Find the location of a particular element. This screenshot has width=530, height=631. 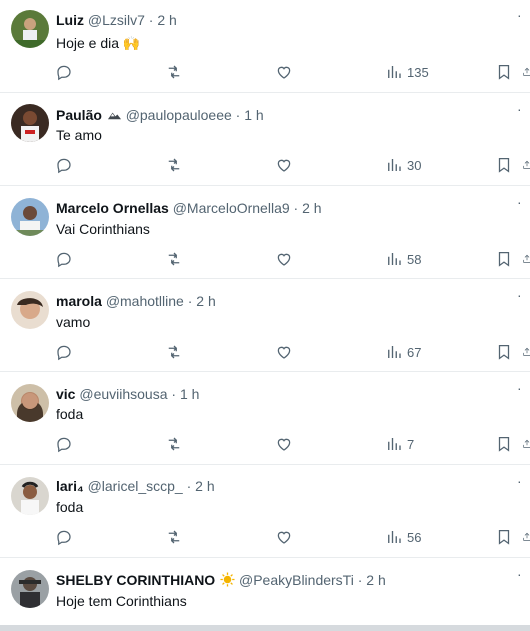

display-name: lari₄ is located at coordinates (70, 486).